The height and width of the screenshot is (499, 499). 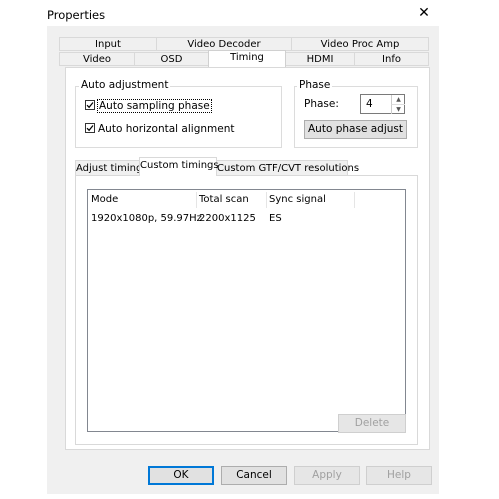 I want to click on tab-label: OSD, so click(x=171, y=59).